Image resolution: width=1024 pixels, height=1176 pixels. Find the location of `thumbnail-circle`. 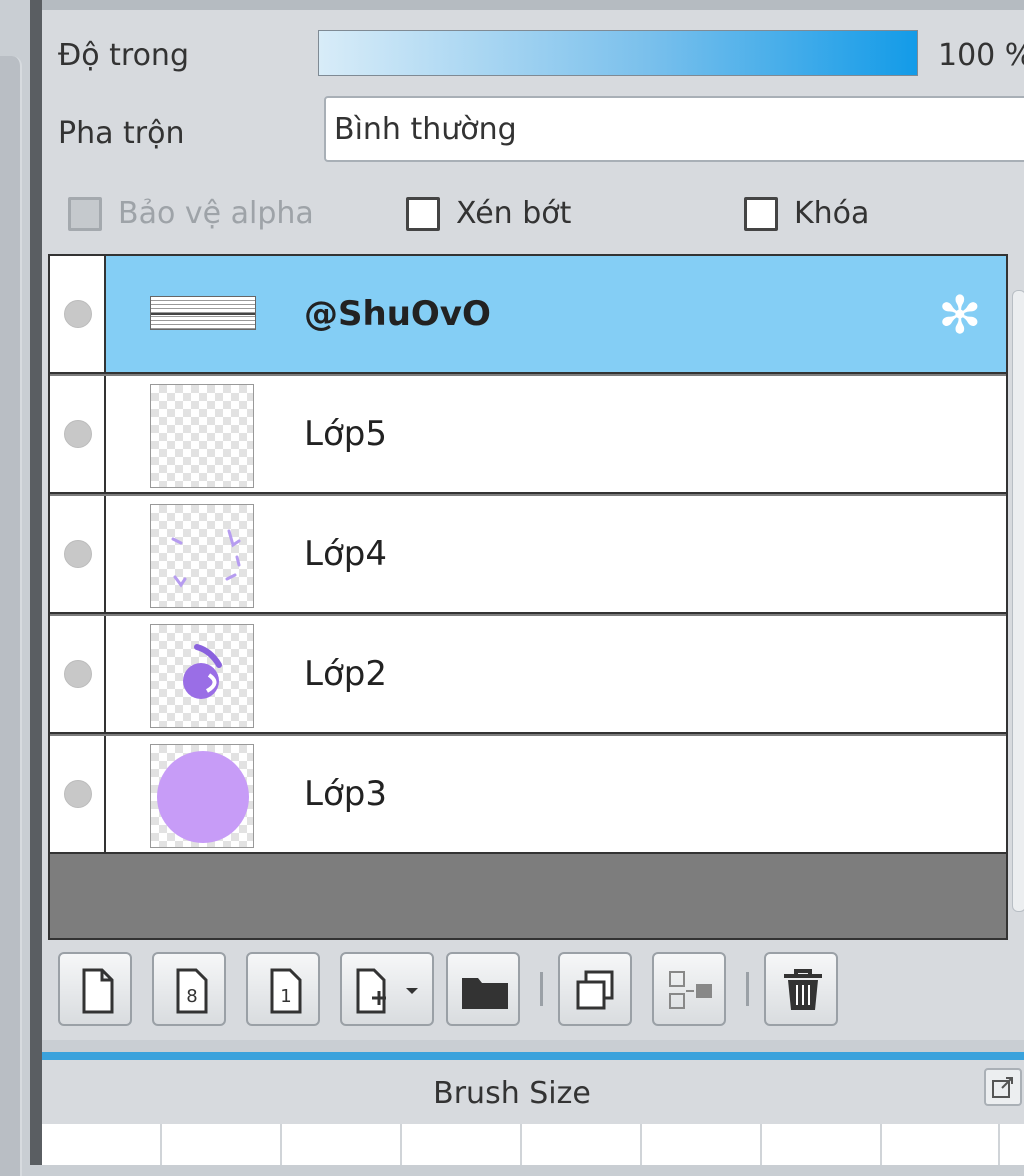

thumbnail-circle is located at coordinates (203, 797).